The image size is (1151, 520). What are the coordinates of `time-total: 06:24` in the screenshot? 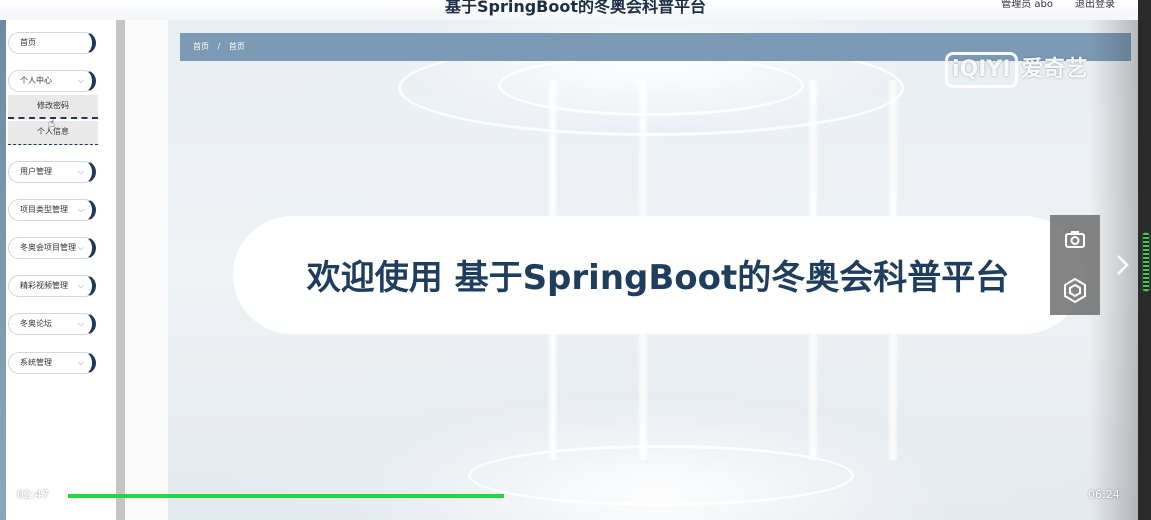 It's located at (1104, 494).